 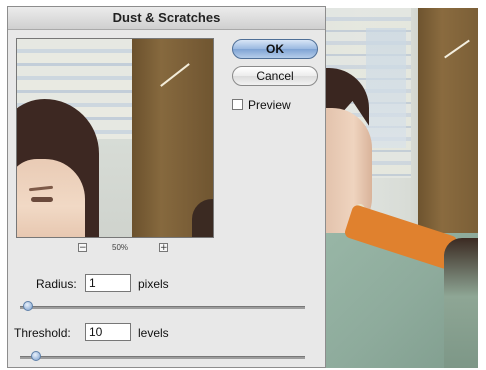 What do you see at coordinates (27, 306) in the screenshot?
I see `radius-slider-thumb` at bounding box center [27, 306].